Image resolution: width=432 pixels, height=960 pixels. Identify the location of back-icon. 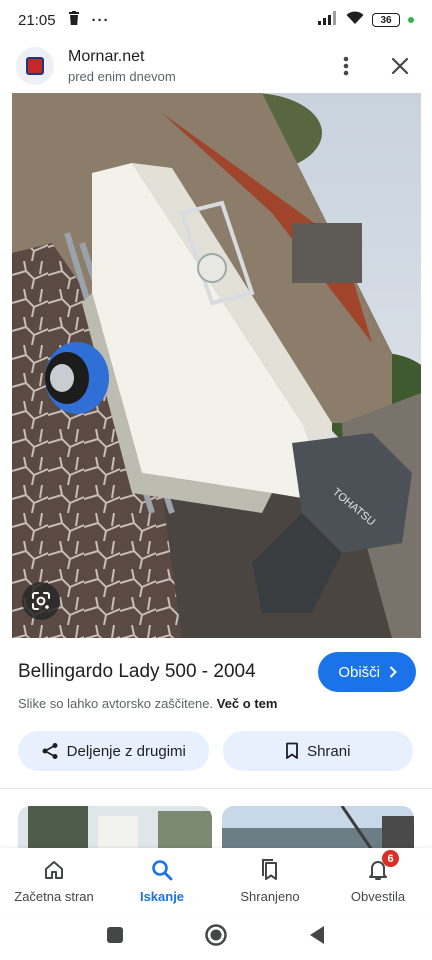
(317, 937).